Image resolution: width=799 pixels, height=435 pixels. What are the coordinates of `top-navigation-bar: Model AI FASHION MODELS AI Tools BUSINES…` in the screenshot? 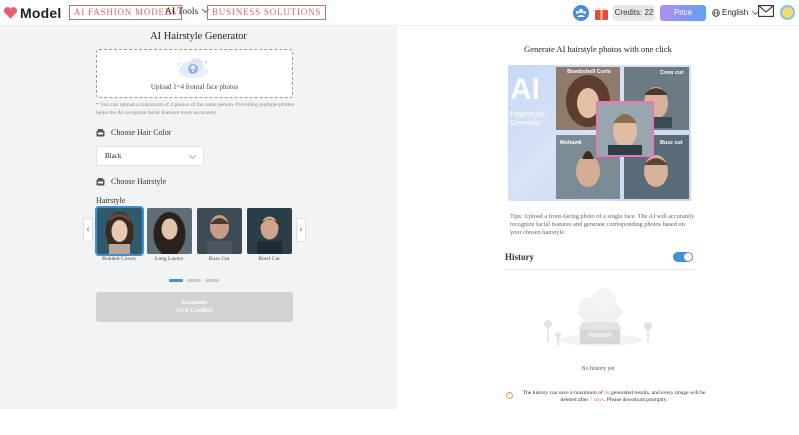 It's located at (399, 13).